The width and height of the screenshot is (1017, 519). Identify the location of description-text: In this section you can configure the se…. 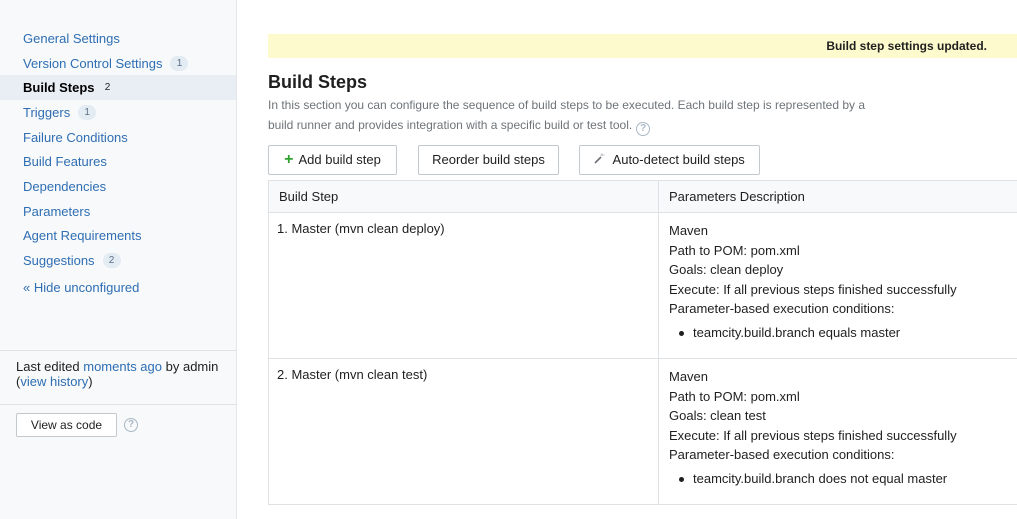
(567, 115).